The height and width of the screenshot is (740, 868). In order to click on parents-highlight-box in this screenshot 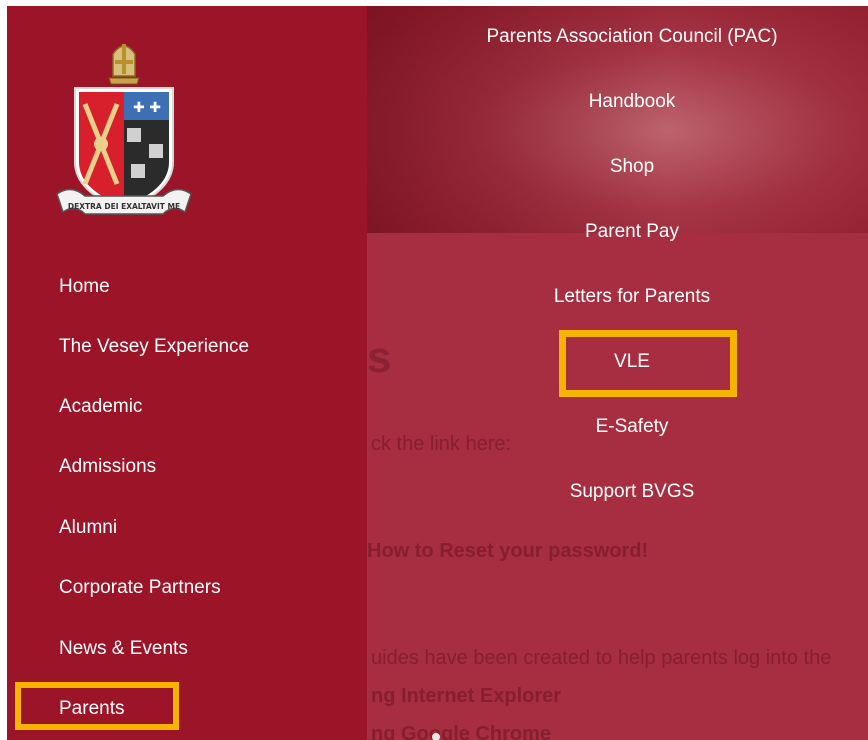, I will do `click(97, 706)`.